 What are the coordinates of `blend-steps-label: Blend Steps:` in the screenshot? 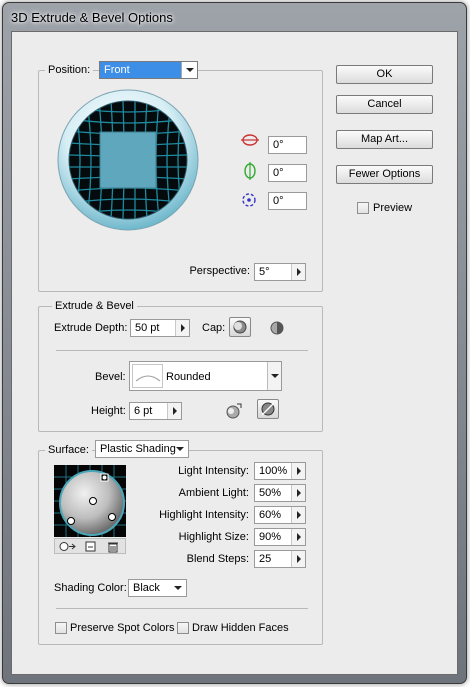 It's located at (217, 559).